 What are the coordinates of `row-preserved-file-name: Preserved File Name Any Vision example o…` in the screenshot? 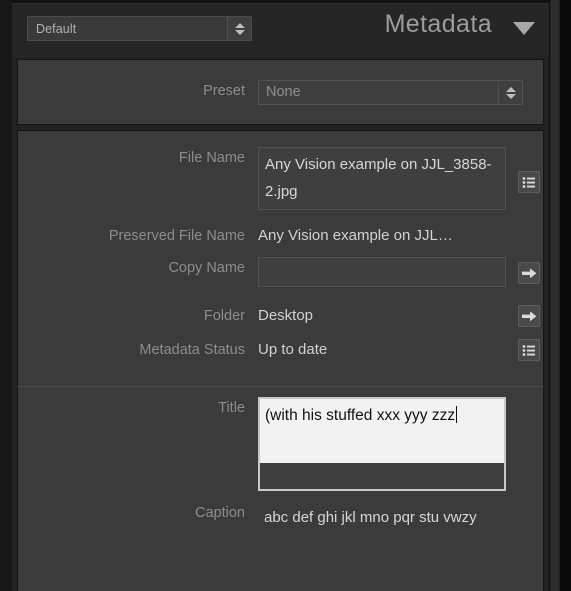 It's located at (280, 236).